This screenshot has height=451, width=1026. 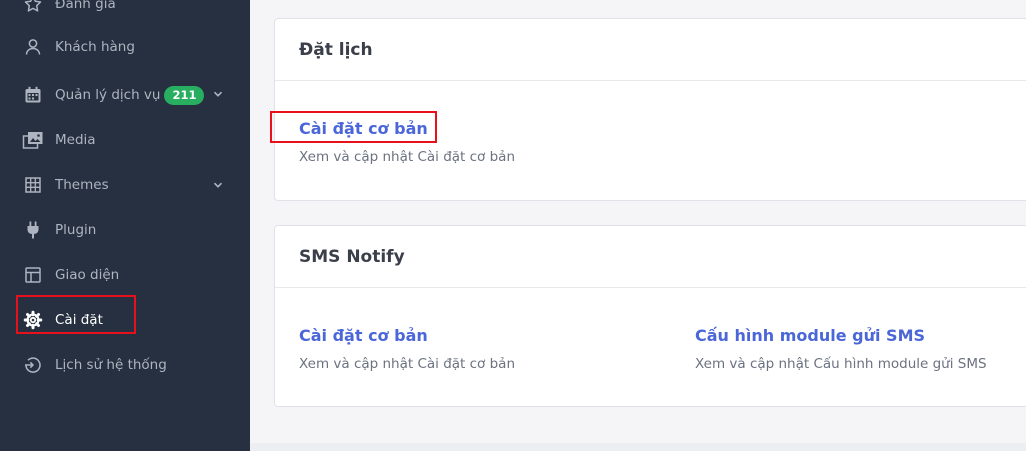 What do you see at coordinates (33, 185) in the screenshot?
I see `grid-icon` at bounding box center [33, 185].